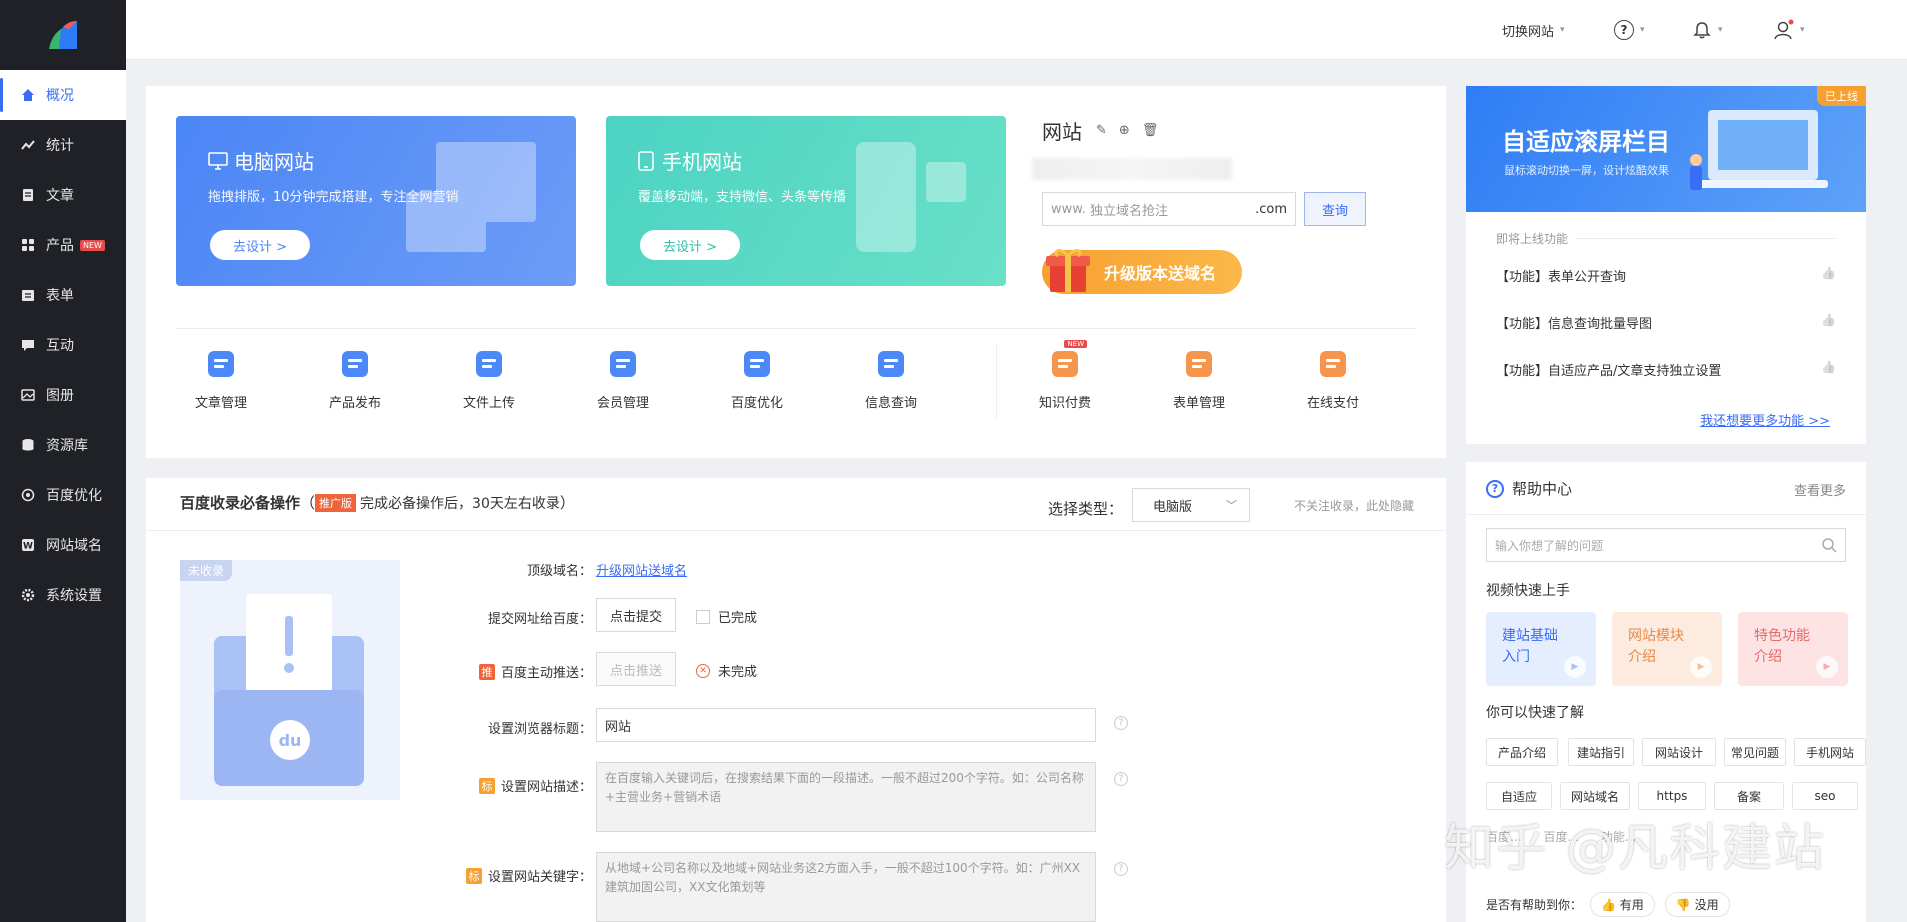 Image resolution: width=1907 pixels, height=922 pixels. Describe the element at coordinates (221, 378) in the screenshot. I see `tool-item-0: 文章管理` at that location.